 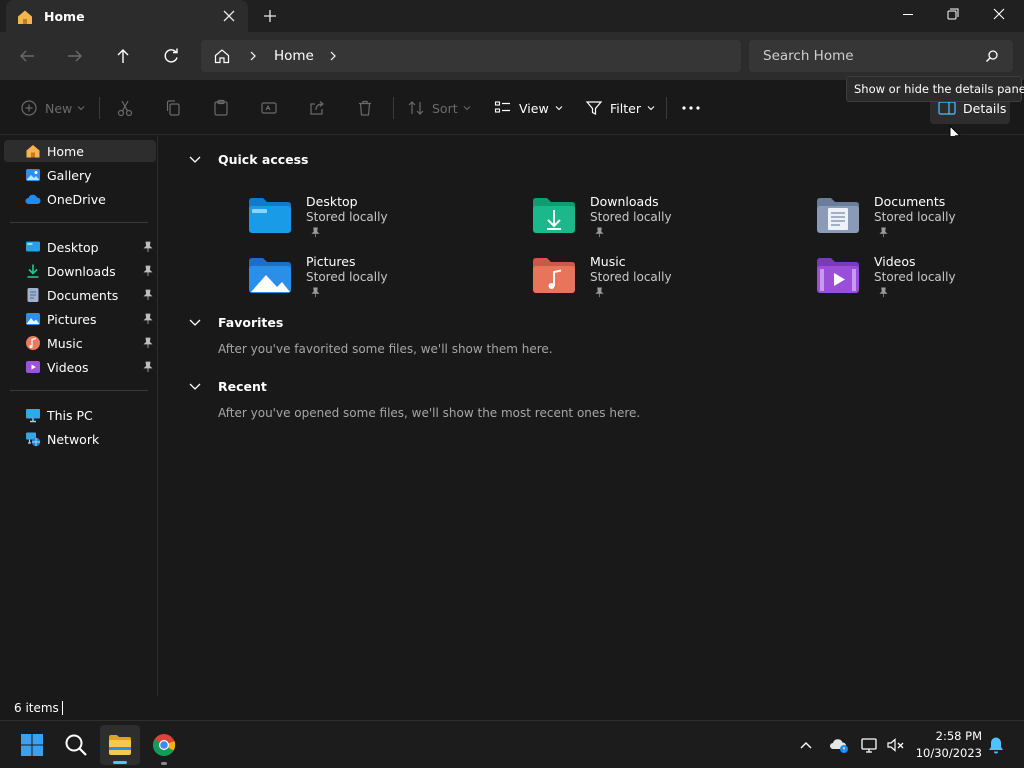 What do you see at coordinates (416, 108) in the screenshot?
I see `sort-icon` at bounding box center [416, 108].